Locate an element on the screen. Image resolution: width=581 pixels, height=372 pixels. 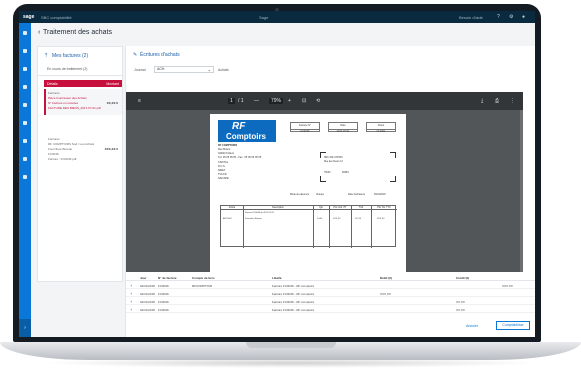
invoice-client-box: Client CL0001 is located at coordinates (381, 127).